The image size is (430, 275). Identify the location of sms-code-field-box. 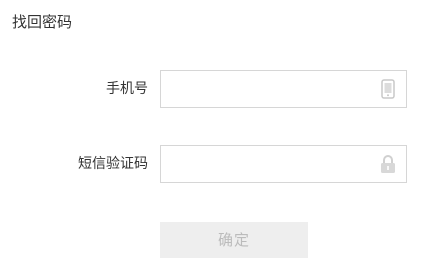
(283, 164).